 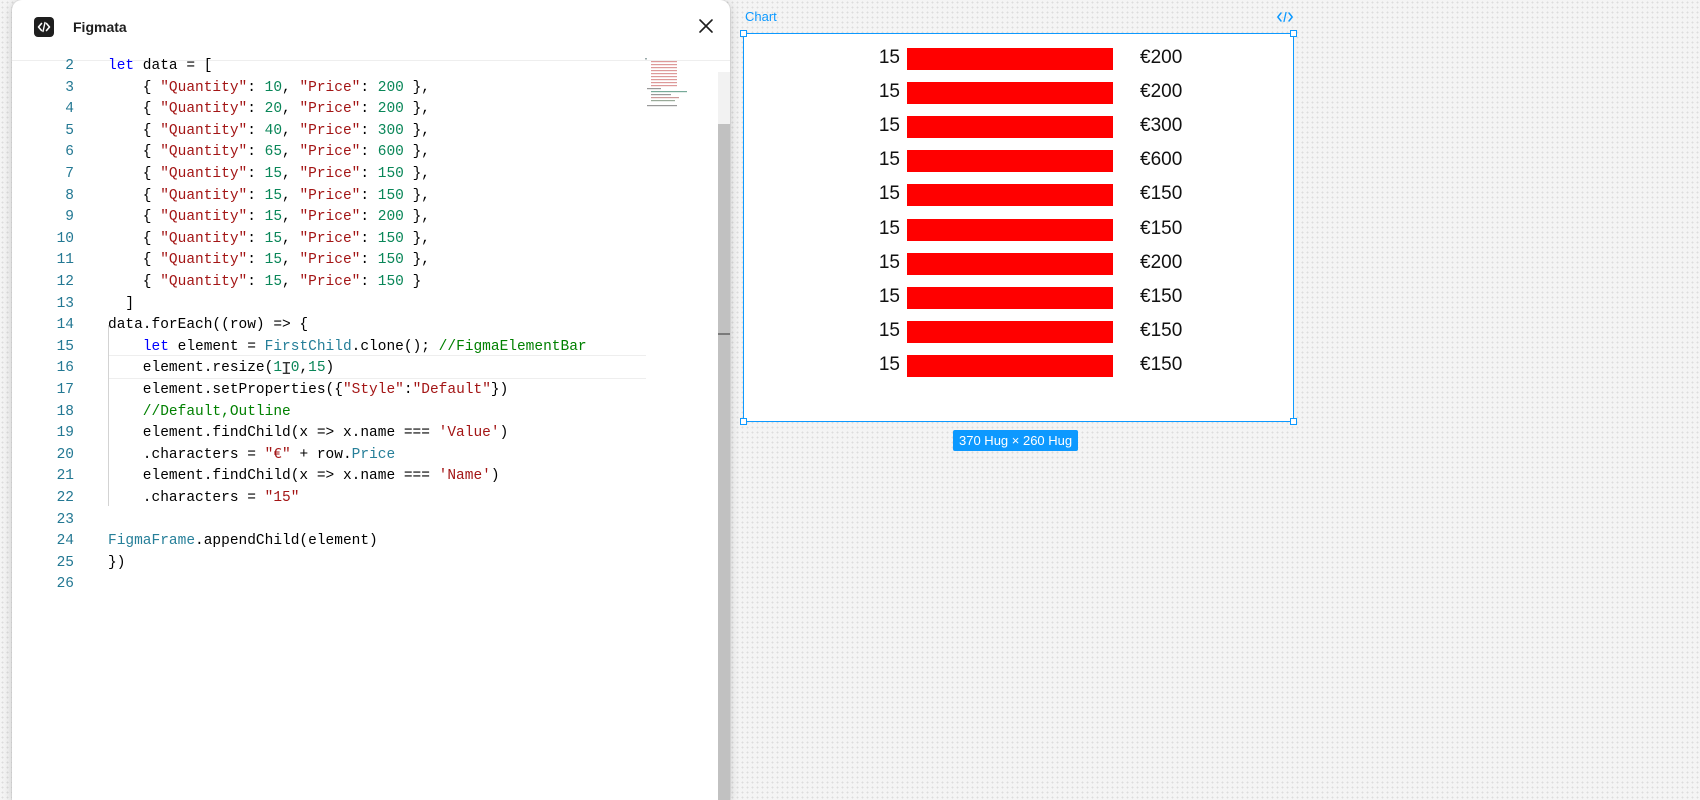 What do you see at coordinates (65, 260) in the screenshot?
I see `line-number: 11` at bounding box center [65, 260].